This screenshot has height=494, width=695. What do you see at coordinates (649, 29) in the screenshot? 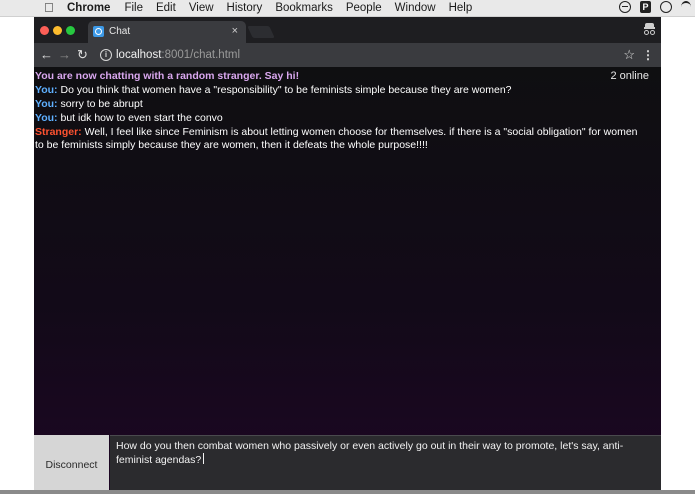
I see `incognito-icon` at bounding box center [649, 29].